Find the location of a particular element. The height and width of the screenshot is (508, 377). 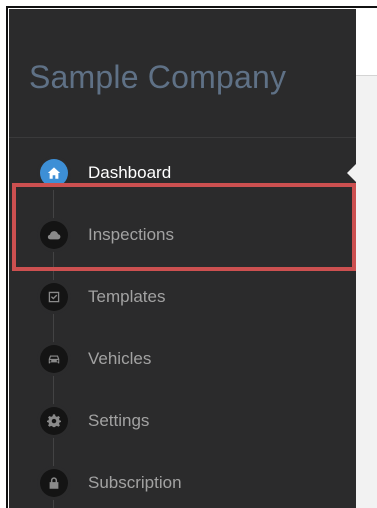

cloud-icon is located at coordinates (54, 235).